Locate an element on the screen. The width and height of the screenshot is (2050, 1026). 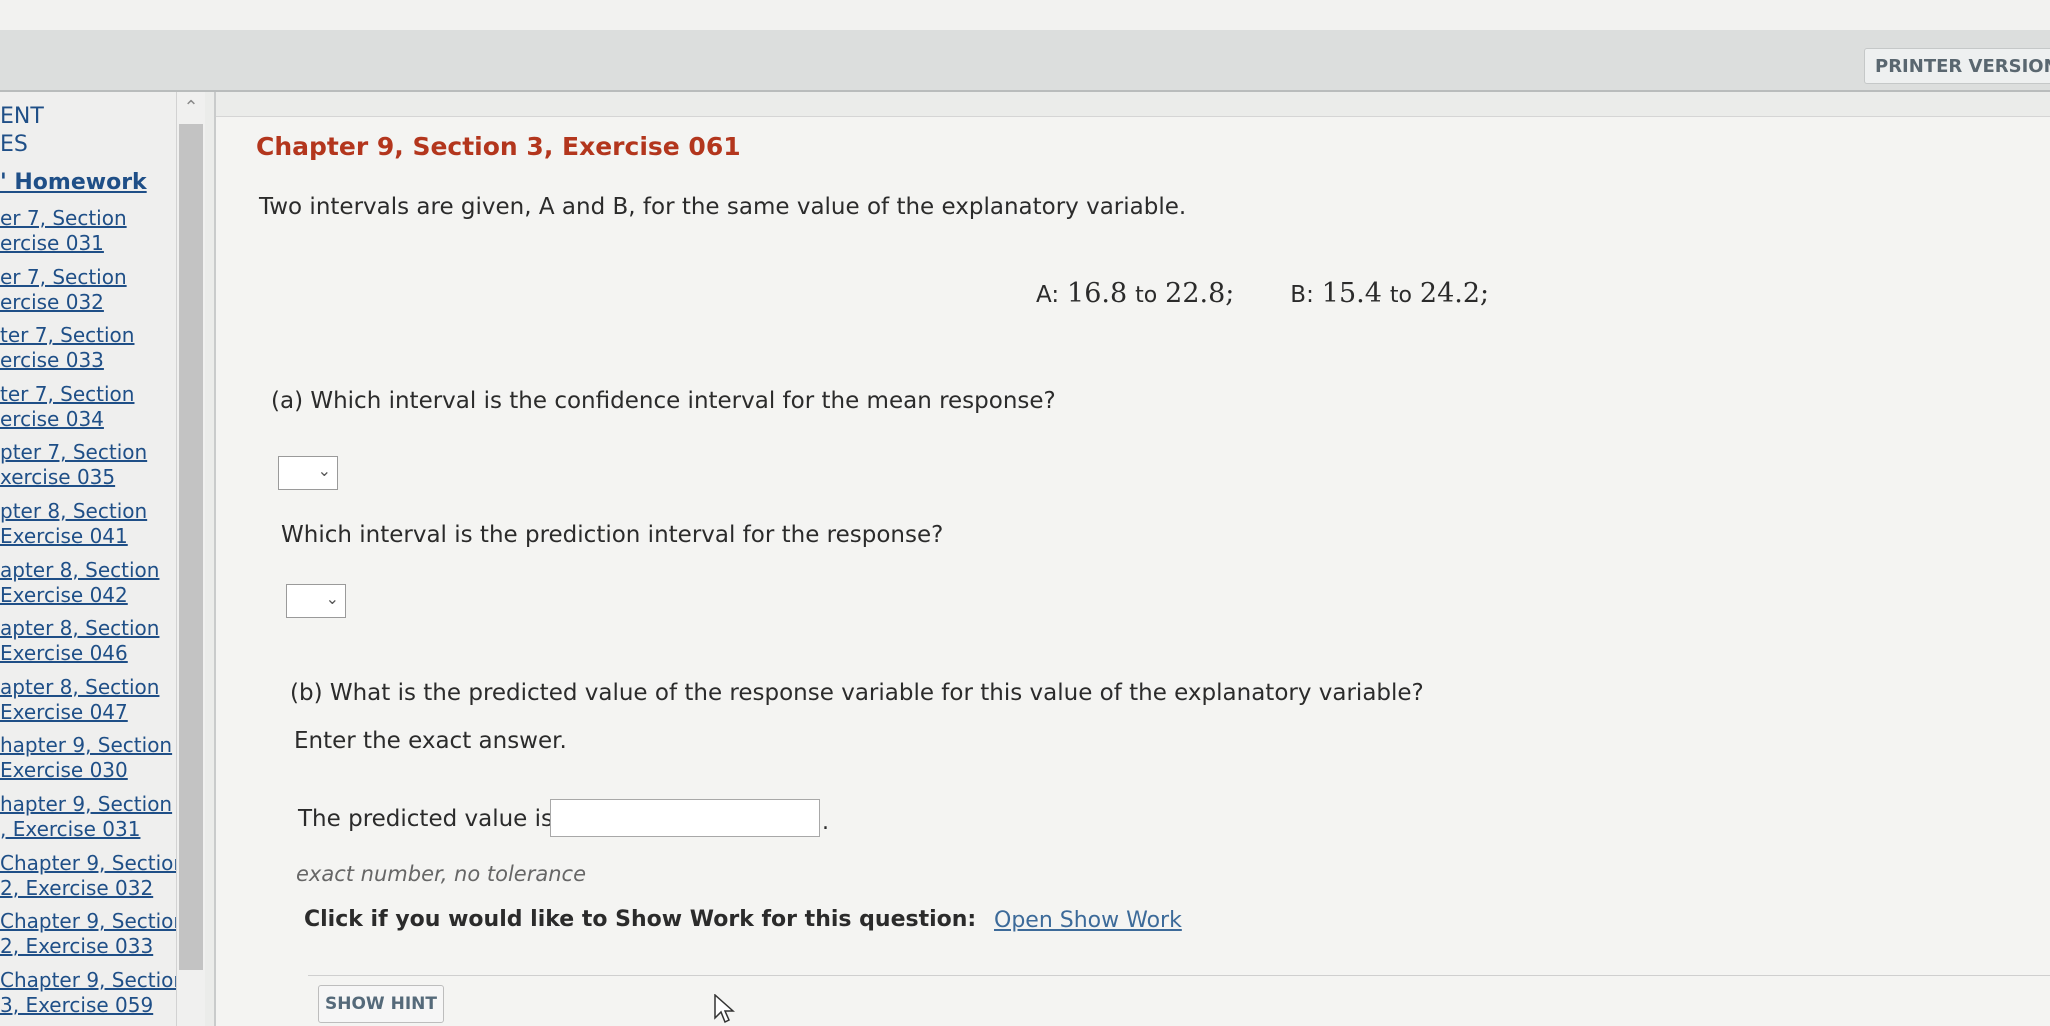
sidebar-exercise-line2: ercise 033 is located at coordinates (93, 360).